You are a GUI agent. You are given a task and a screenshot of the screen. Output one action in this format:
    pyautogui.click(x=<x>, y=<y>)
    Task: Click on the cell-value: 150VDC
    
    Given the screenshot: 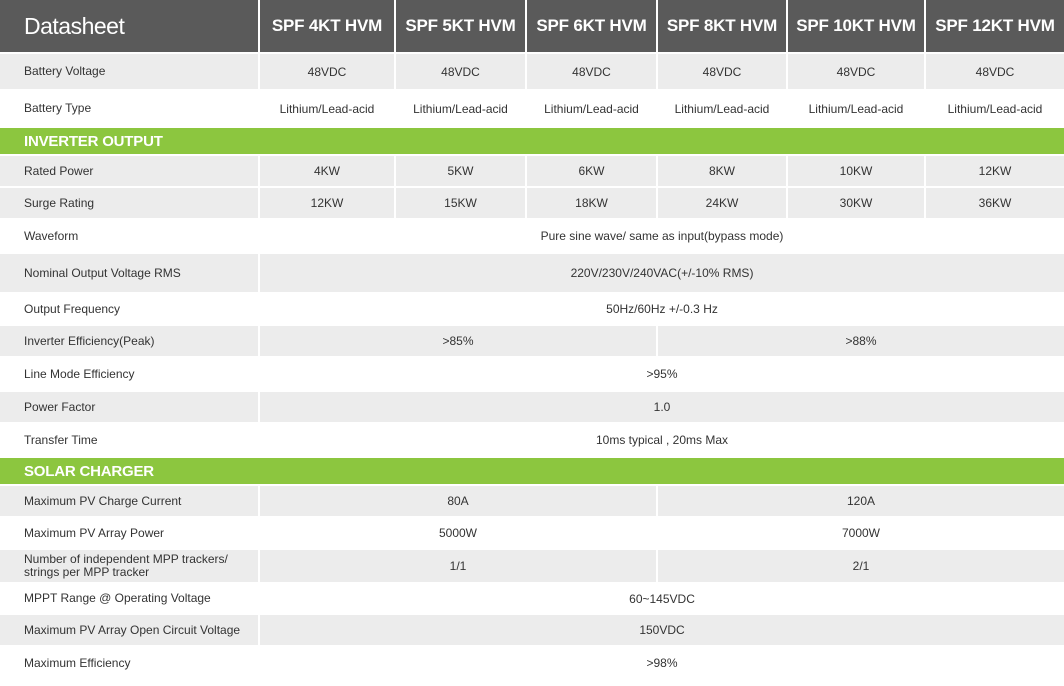 What is the action you would take?
    pyautogui.click(x=662, y=631)
    